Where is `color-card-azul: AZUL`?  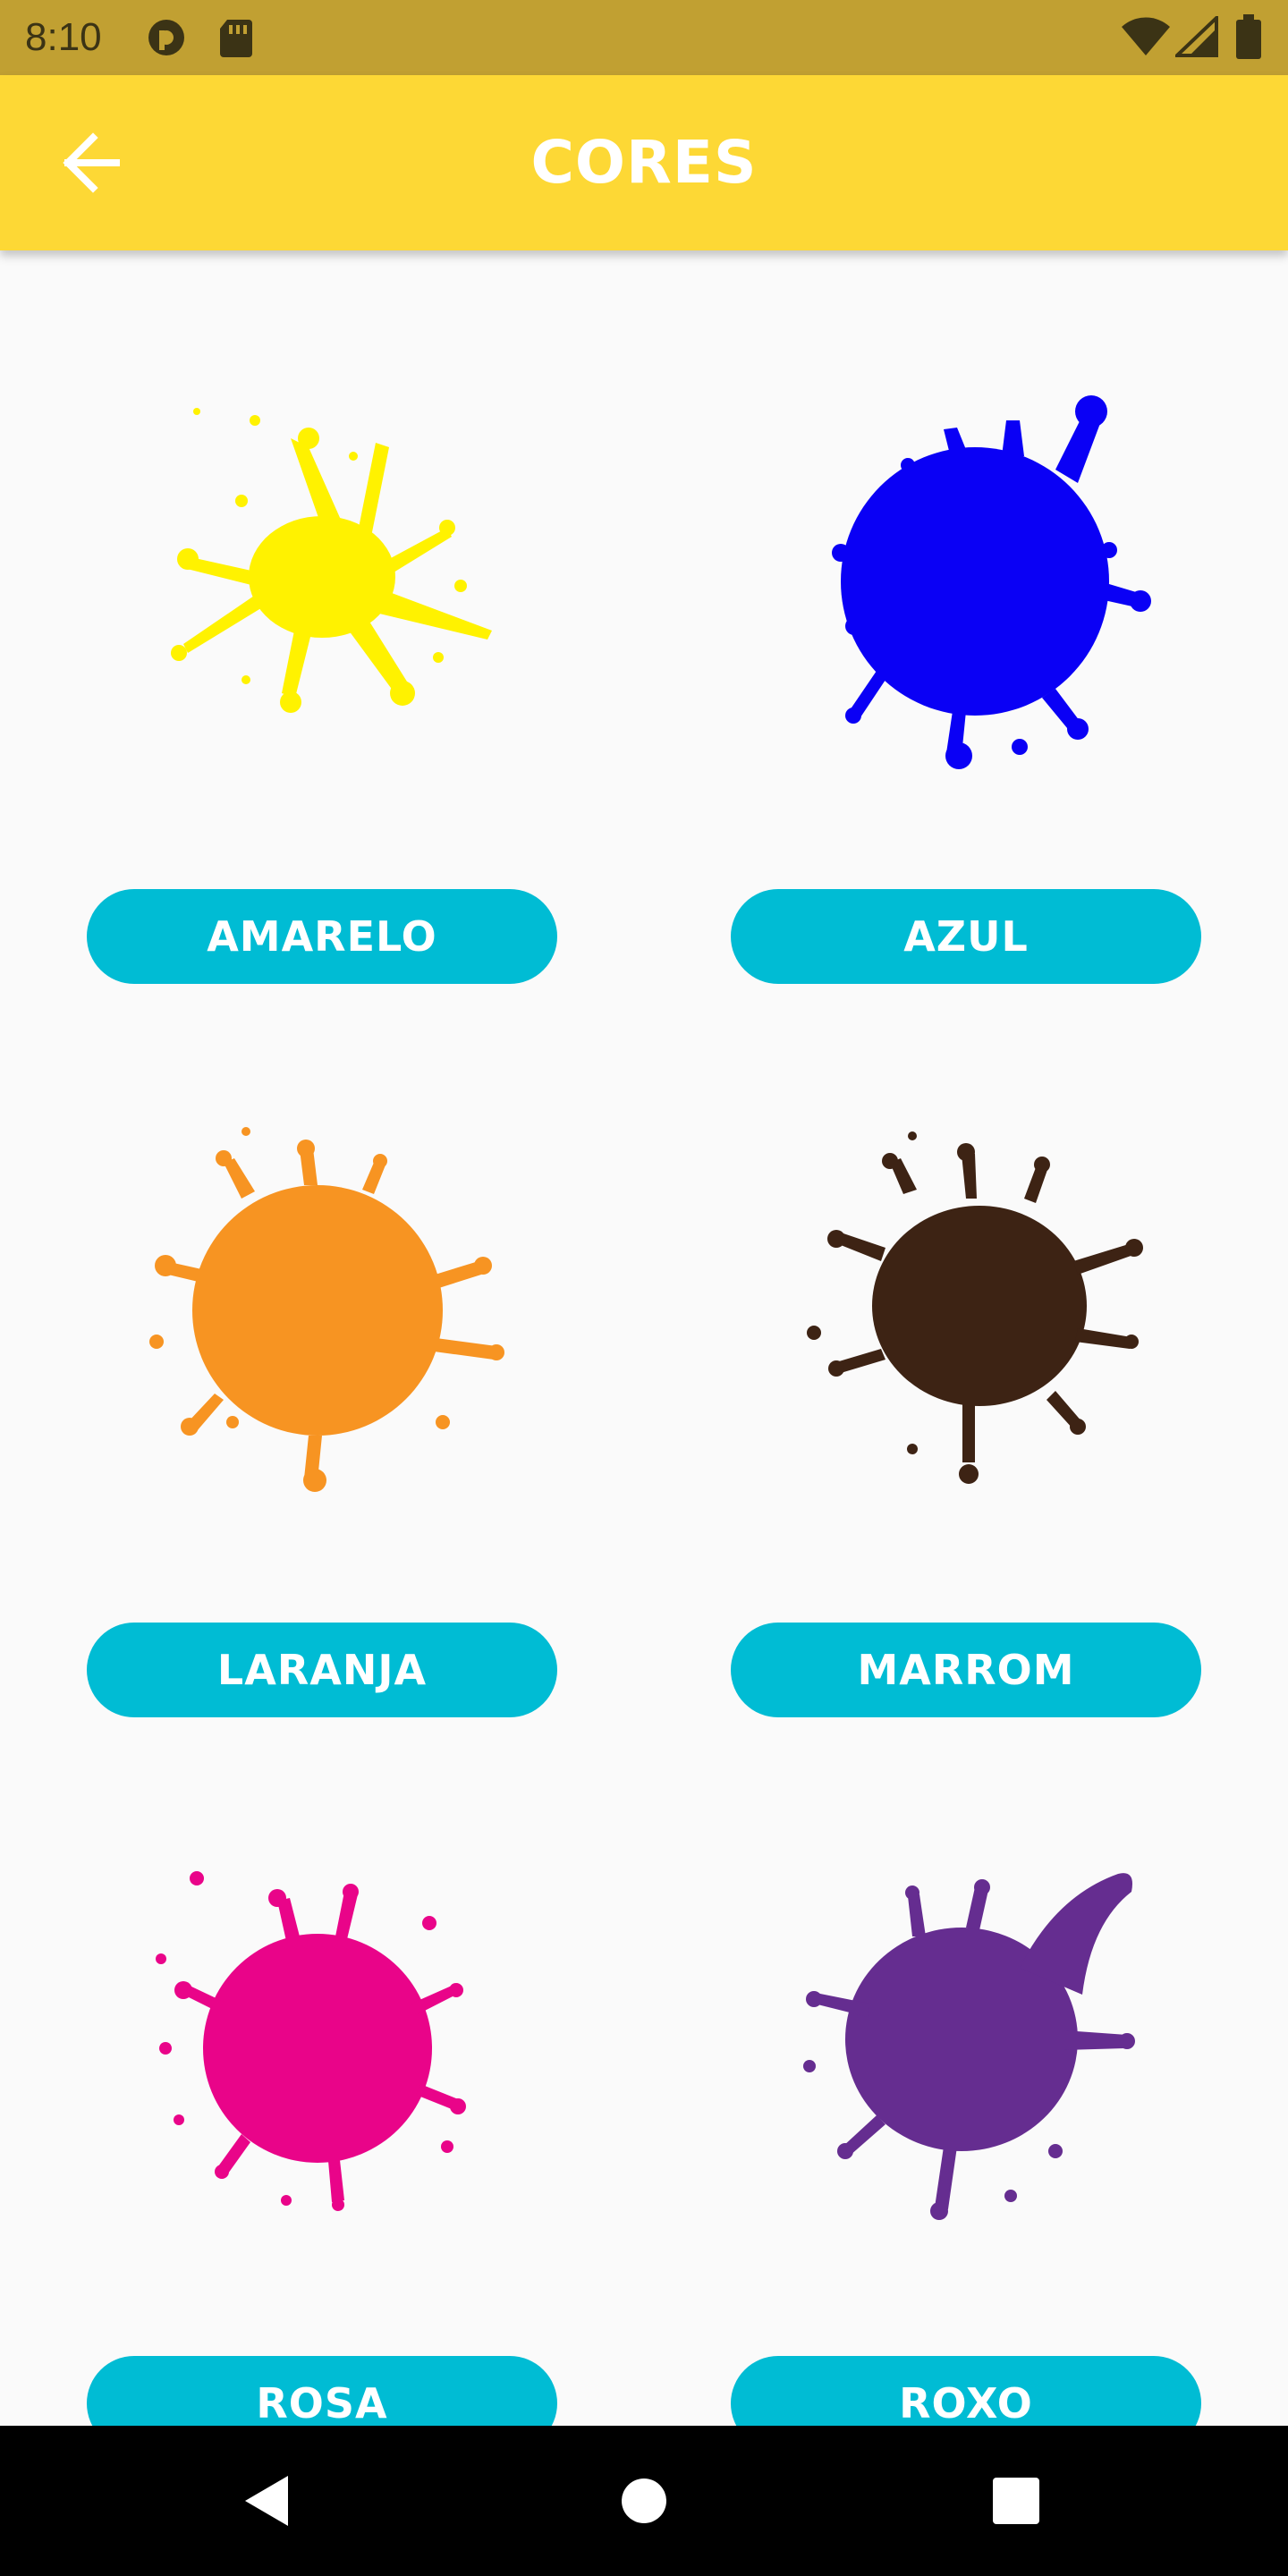
color-card-azul: AZUL is located at coordinates (966, 742).